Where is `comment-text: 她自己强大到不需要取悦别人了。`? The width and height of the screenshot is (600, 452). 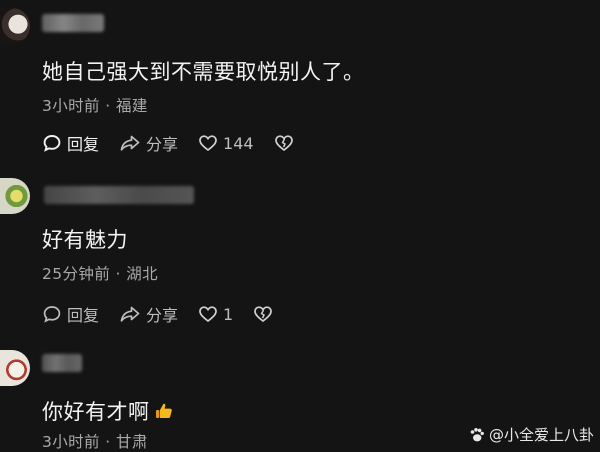 comment-text: 她自己强大到不需要取悦别人了。 is located at coordinates (203, 72).